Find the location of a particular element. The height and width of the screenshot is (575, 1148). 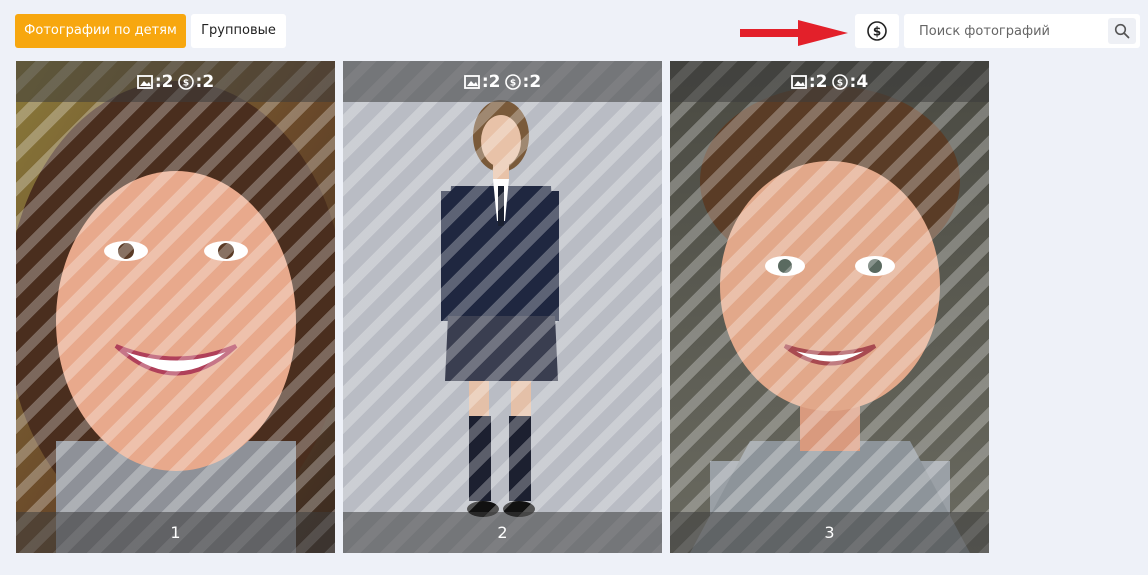

photo-number: 3 is located at coordinates (829, 532).